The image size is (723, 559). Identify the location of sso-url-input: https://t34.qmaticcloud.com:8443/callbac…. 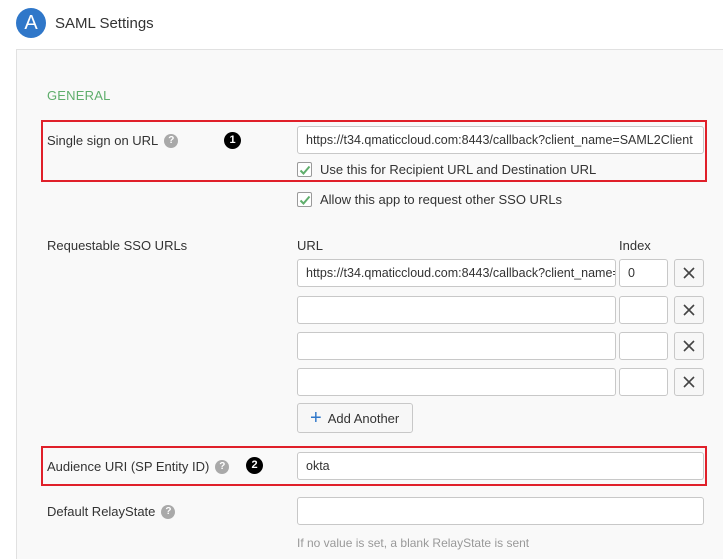
(500, 140).